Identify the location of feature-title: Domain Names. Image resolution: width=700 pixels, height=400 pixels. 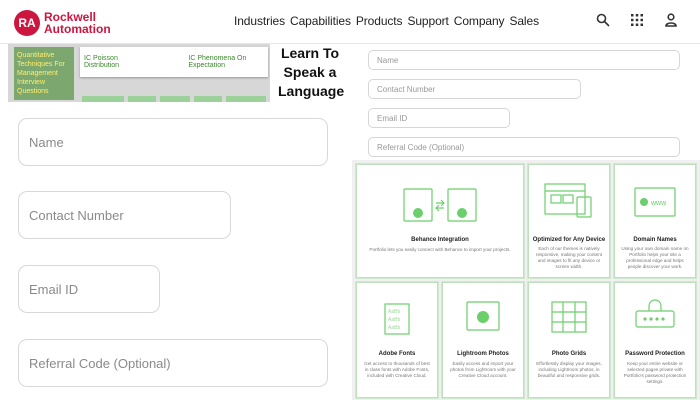
(655, 240).